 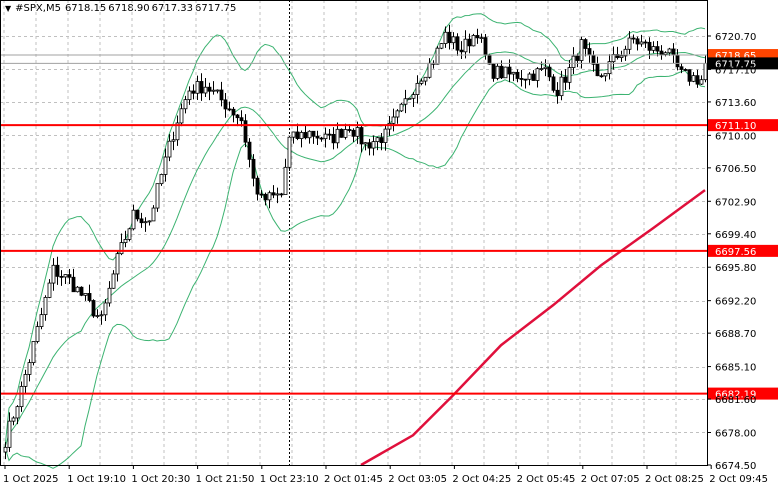 What do you see at coordinates (735, 466) in the screenshot?
I see `y-tick-label: 6674.50` at bounding box center [735, 466].